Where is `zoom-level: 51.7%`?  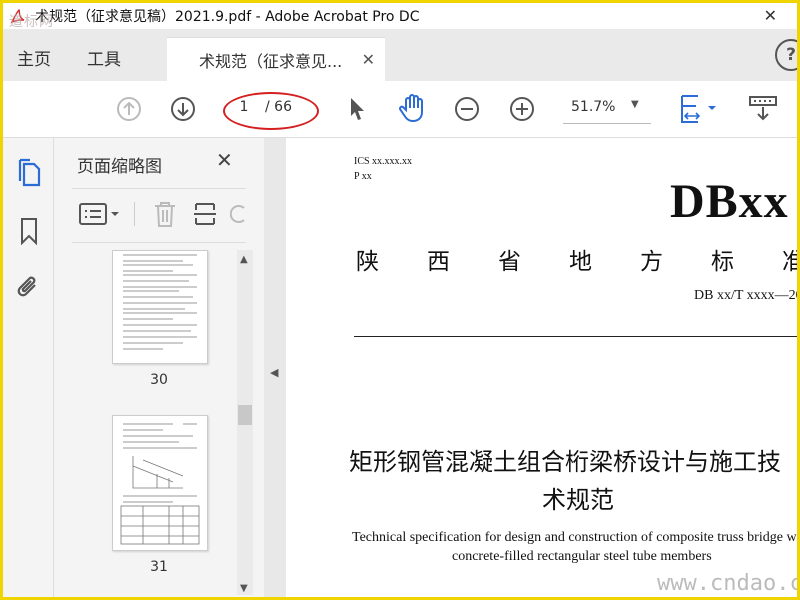
zoom-level: 51.7% is located at coordinates (593, 107).